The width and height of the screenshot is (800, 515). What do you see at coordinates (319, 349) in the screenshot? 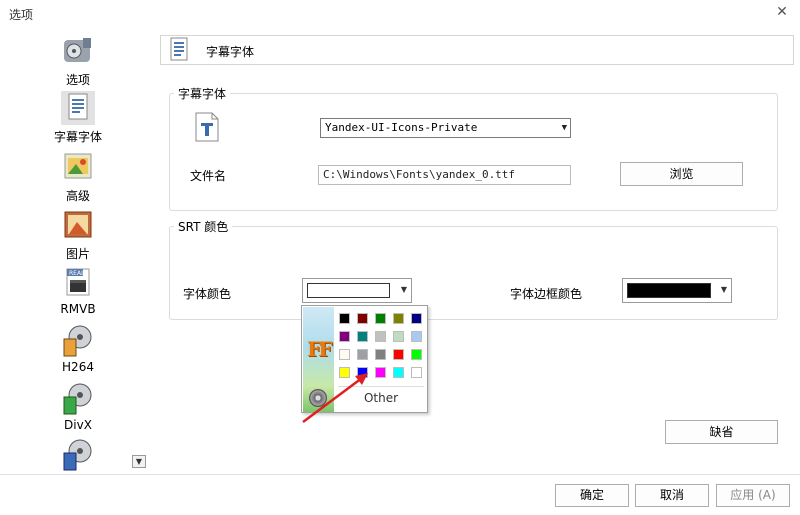
I see `ff-logo: FF` at bounding box center [319, 349].